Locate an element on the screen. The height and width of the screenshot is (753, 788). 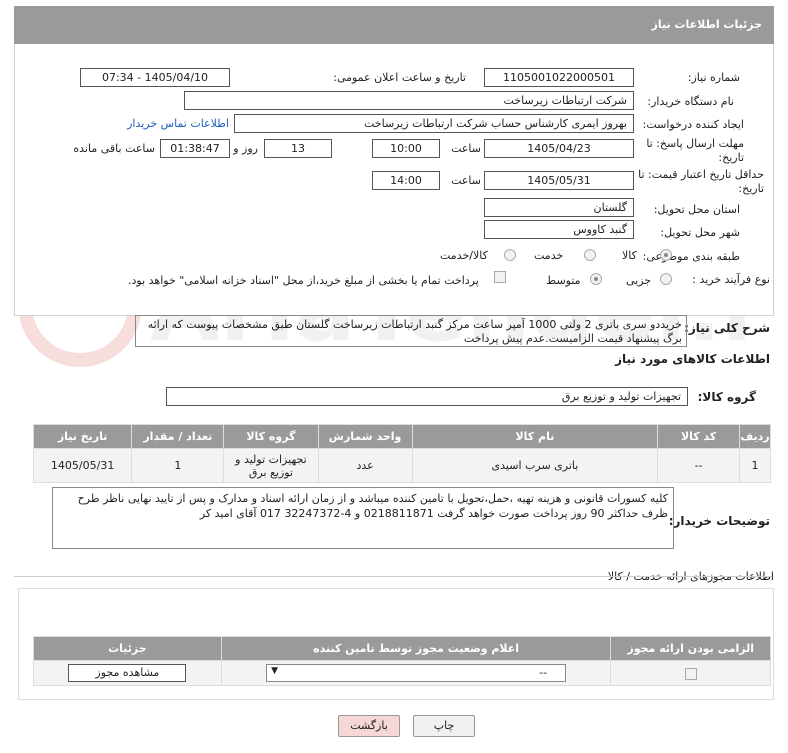
deadline-time-label: ساعت is located at coordinates (466, 148).